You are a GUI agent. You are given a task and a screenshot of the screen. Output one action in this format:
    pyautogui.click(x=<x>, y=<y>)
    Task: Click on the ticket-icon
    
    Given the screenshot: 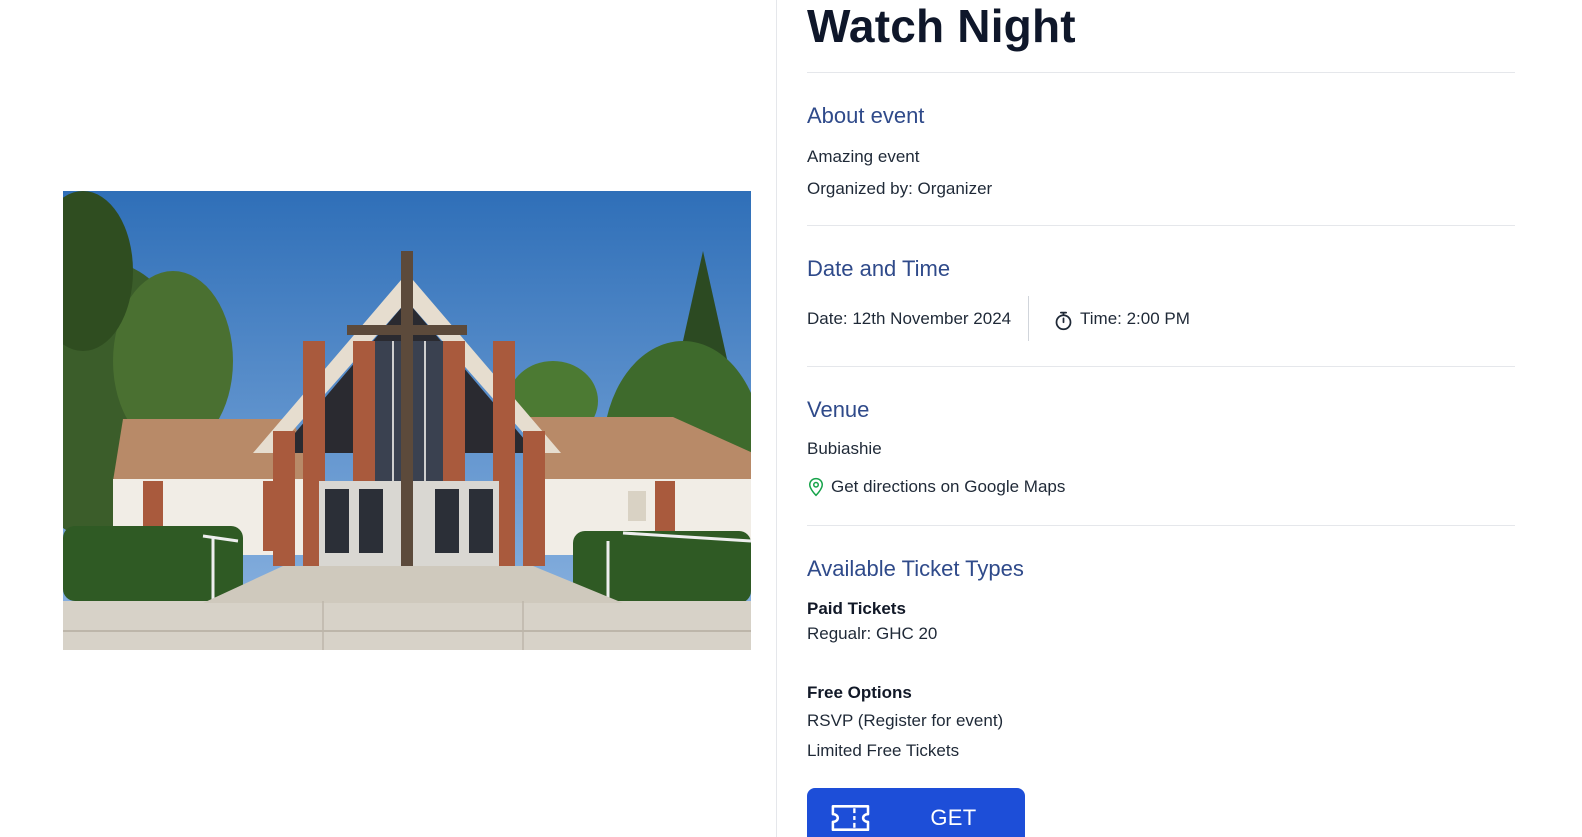 What is the action you would take?
    pyautogui.click(x=850, y=818)
    